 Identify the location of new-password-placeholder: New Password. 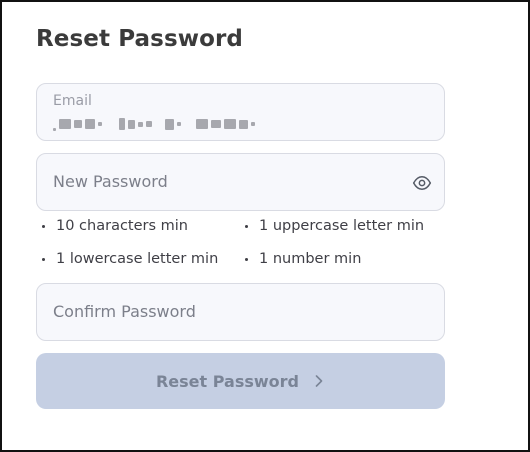
(110, 181).